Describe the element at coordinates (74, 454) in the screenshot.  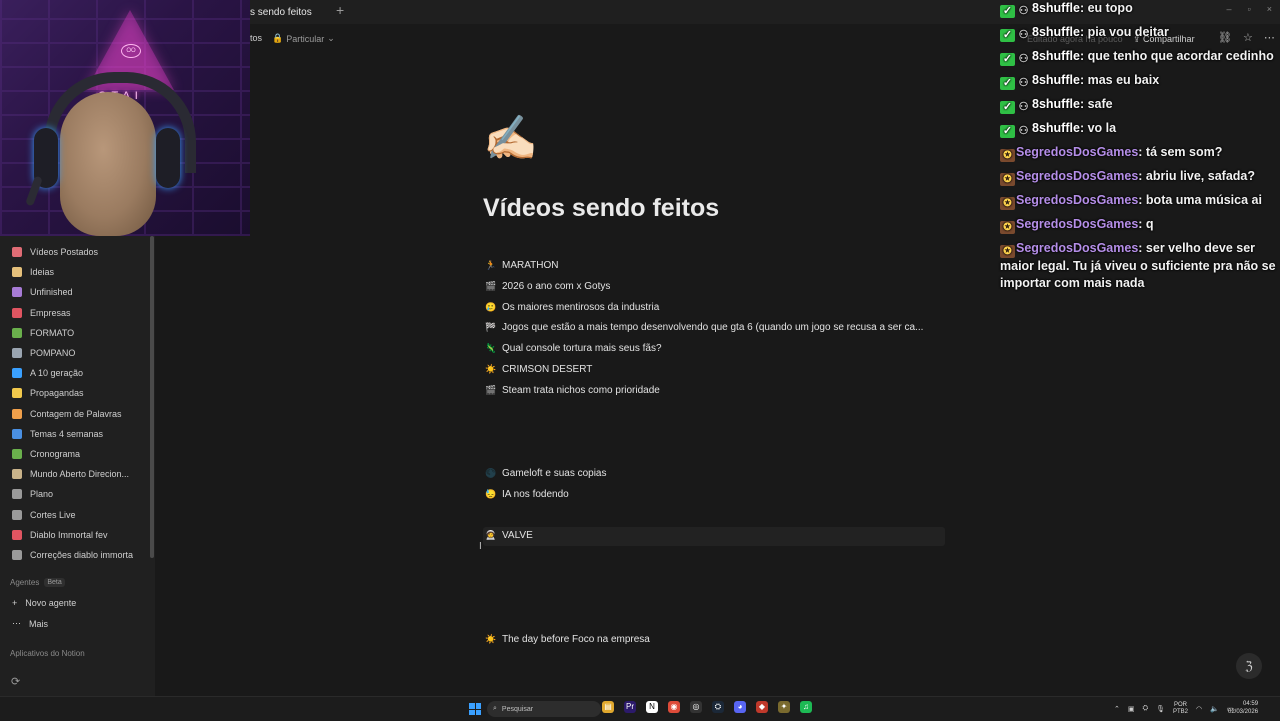
I see `sidebar-item: Cronograma` at that location.